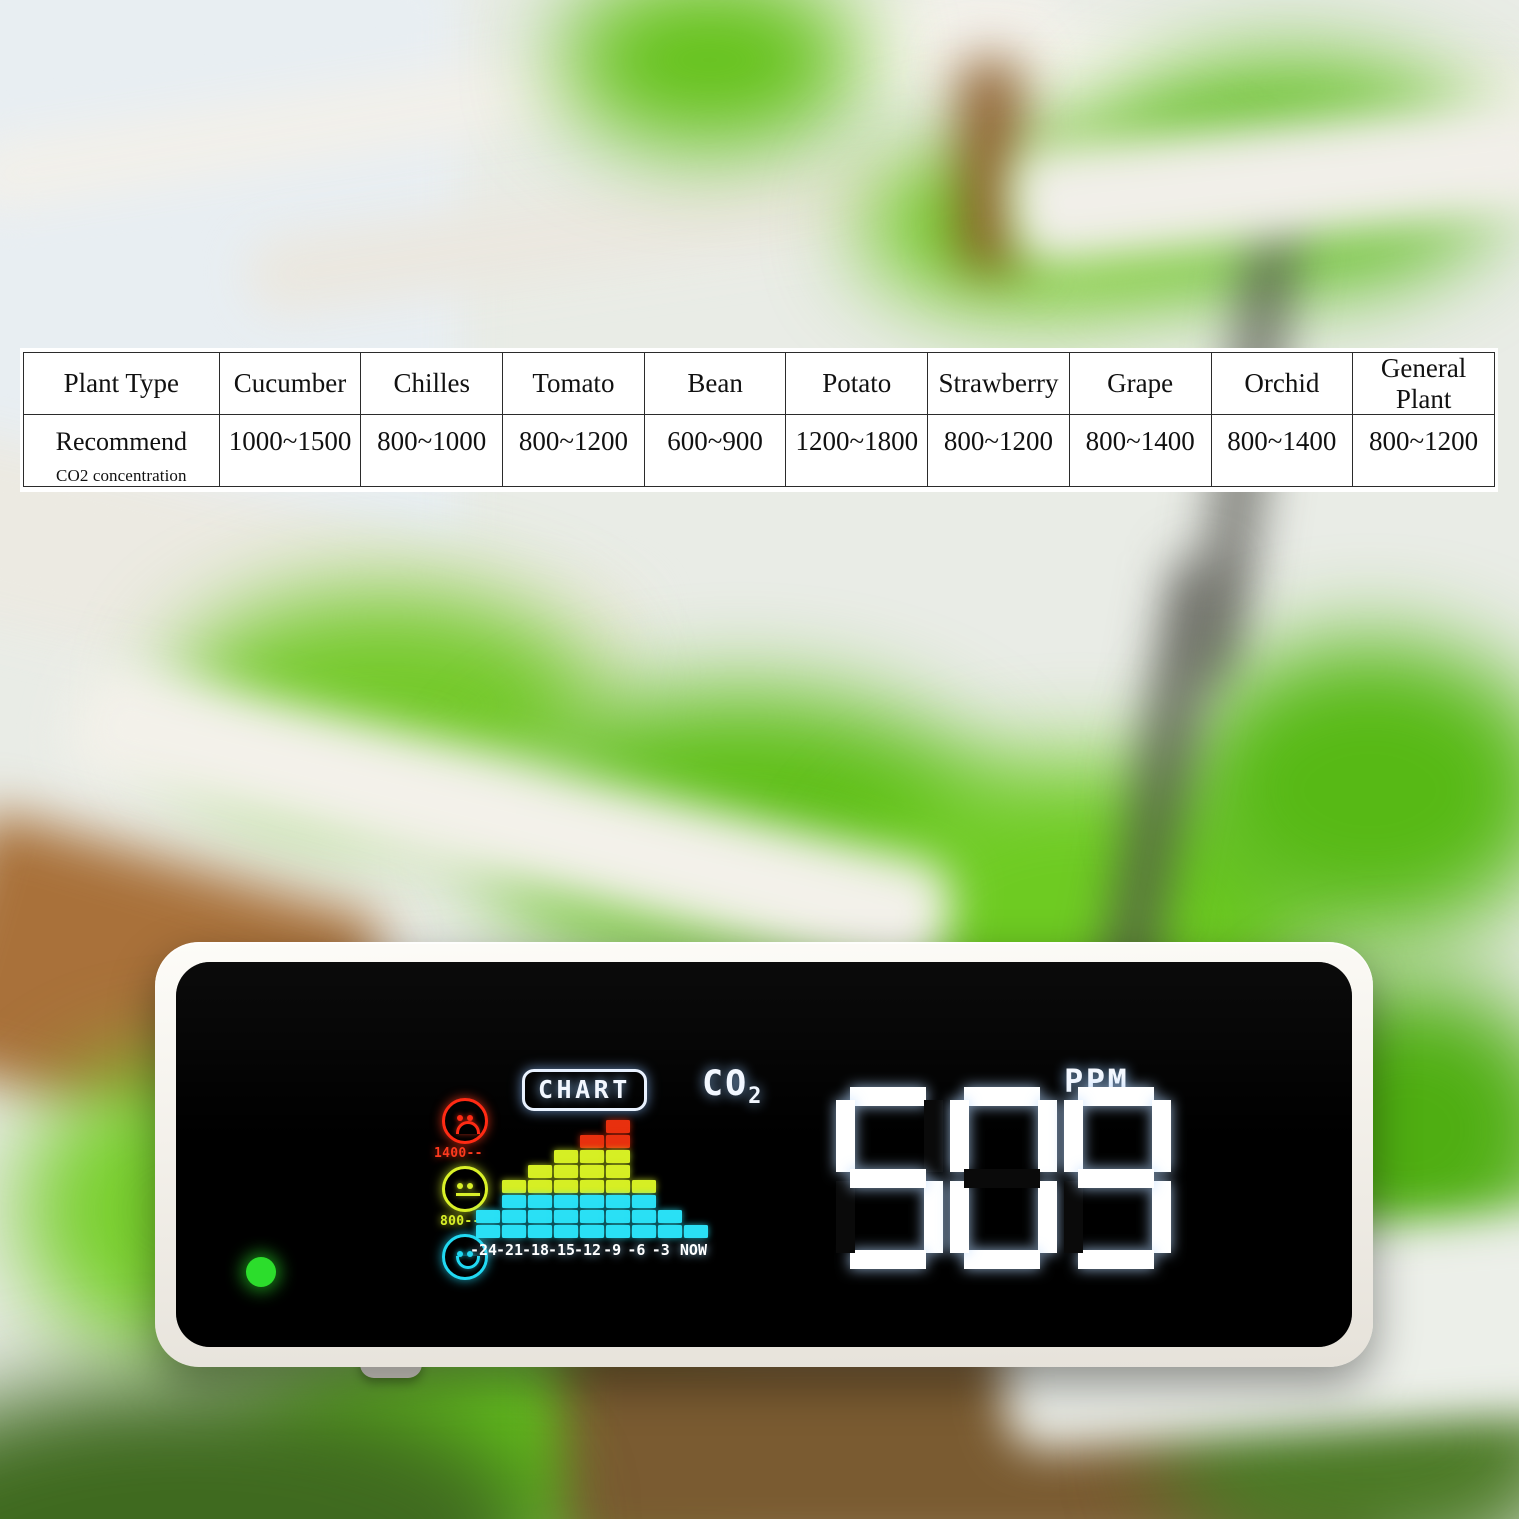 The height and width of the screenshot is (1519, 1519). I want to click on co2-subscript: 2, so click(755, 1096).